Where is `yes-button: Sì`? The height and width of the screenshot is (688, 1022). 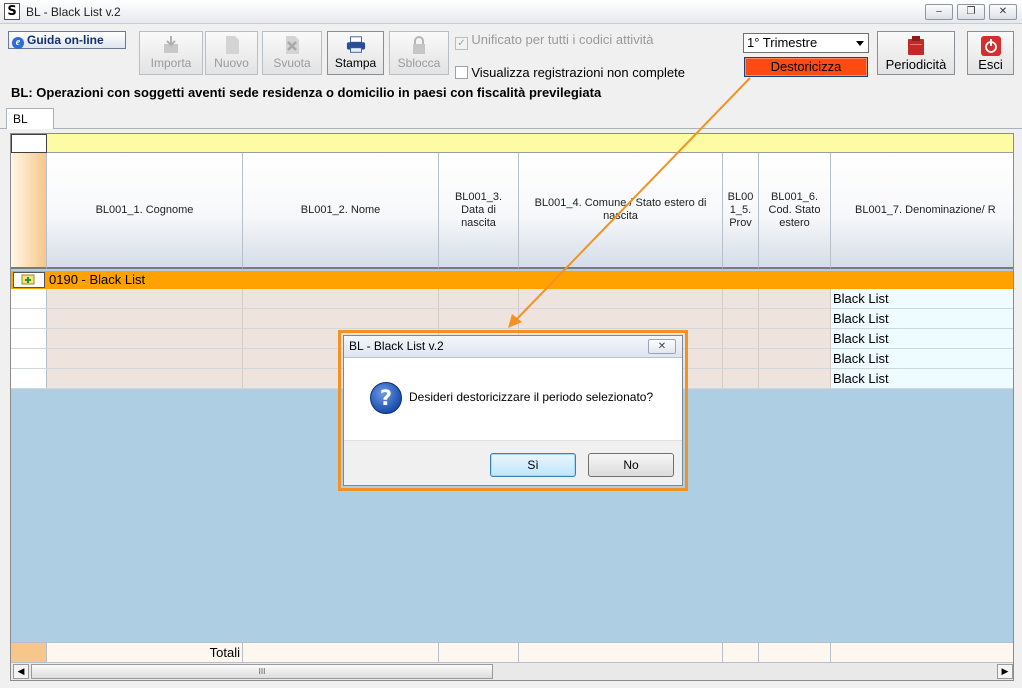 yes-button: Sì is located at coordinates (533, 465).